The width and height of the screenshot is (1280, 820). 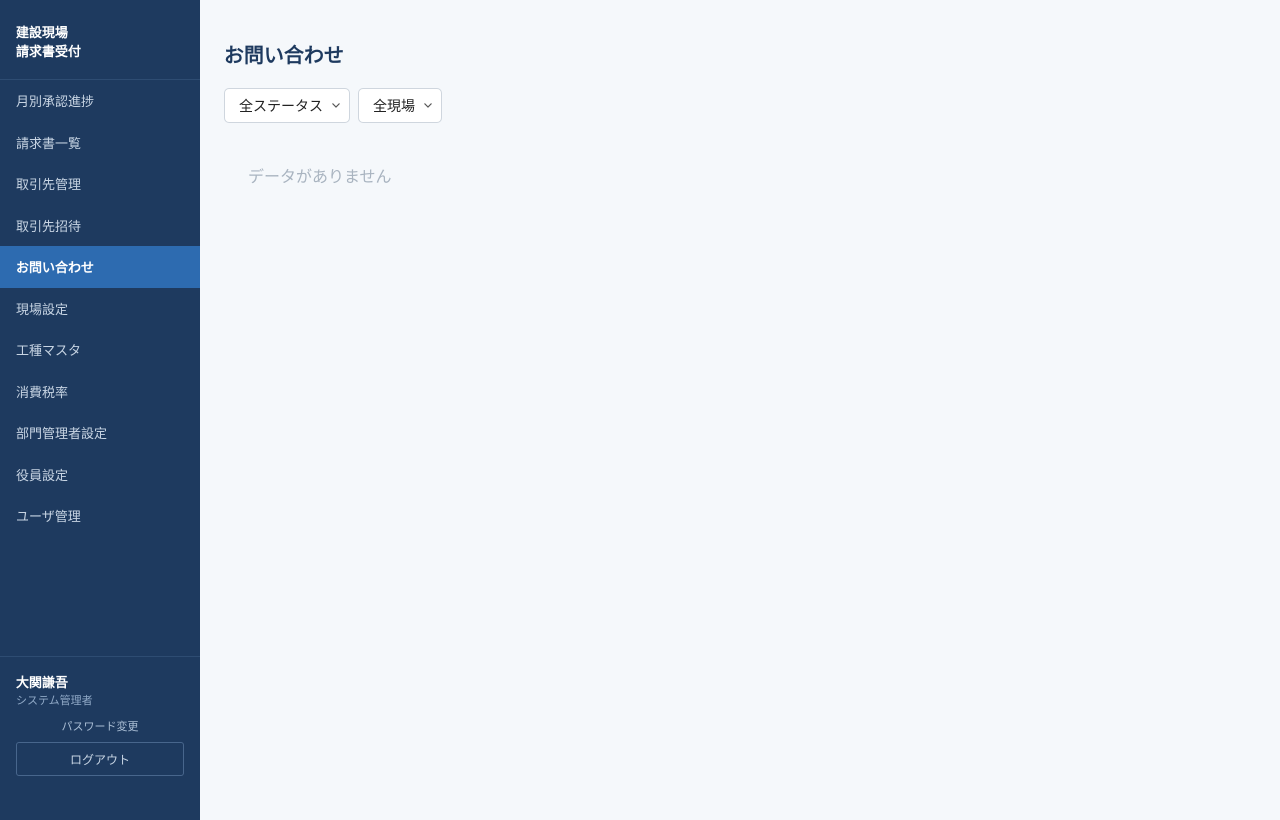 I want to click on sidebar-item-invoice-list: 請求書一覧, so click(x=100, y=143).